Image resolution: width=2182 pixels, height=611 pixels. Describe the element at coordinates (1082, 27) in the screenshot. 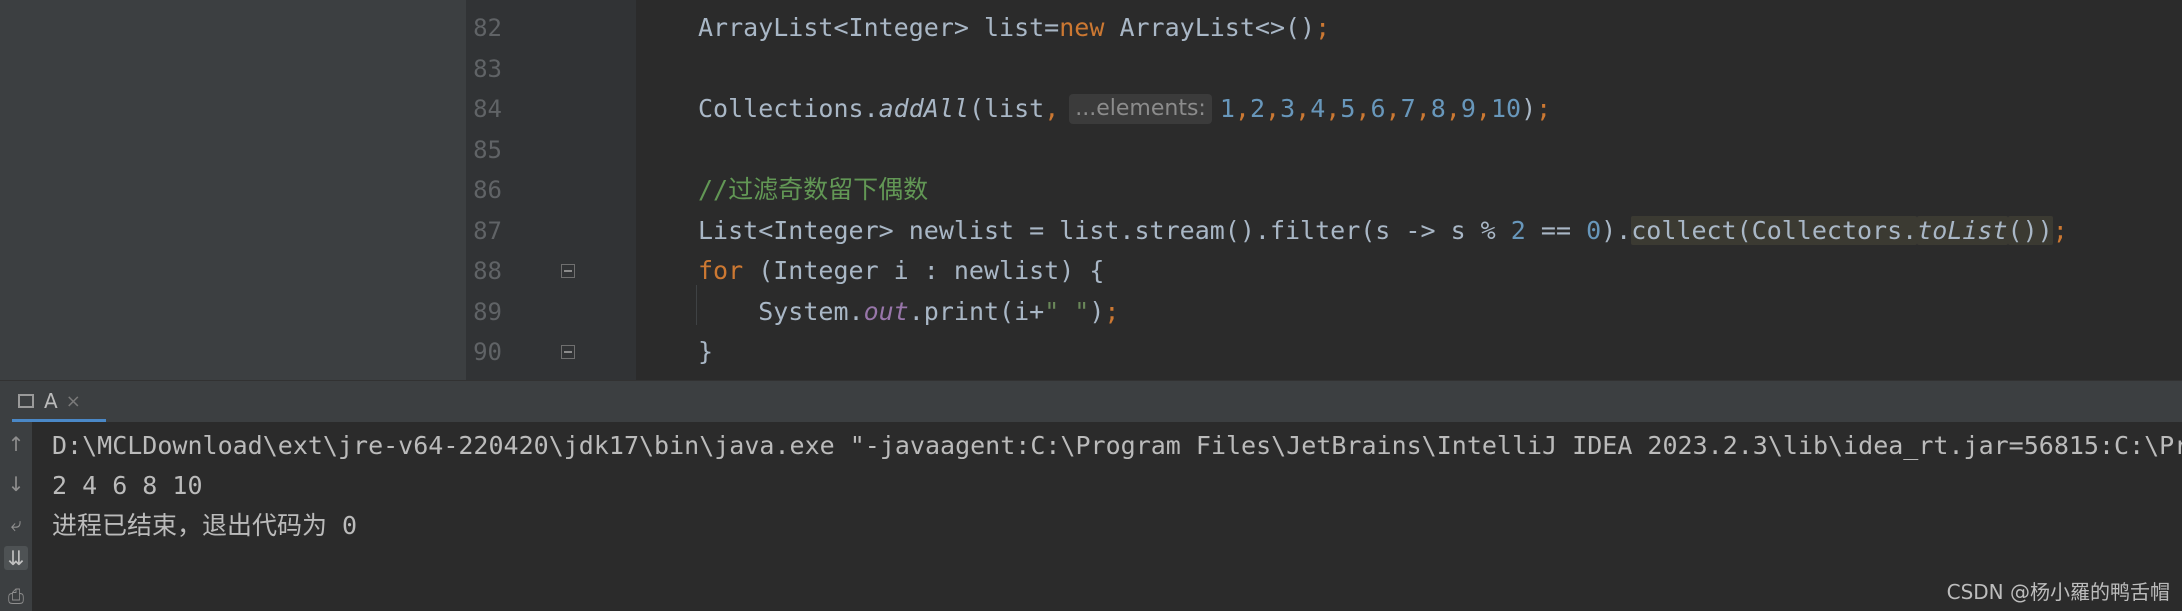

I see `code-token: new` at that location.